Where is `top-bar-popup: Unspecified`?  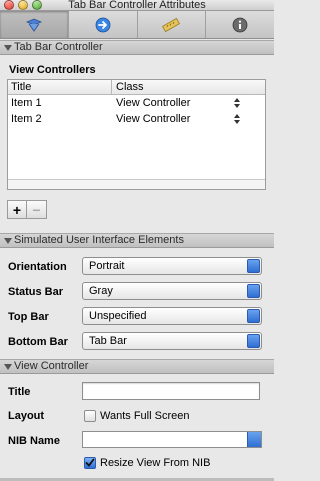 top-bar-popup: Unspecified is located at coordinates (172, 316).